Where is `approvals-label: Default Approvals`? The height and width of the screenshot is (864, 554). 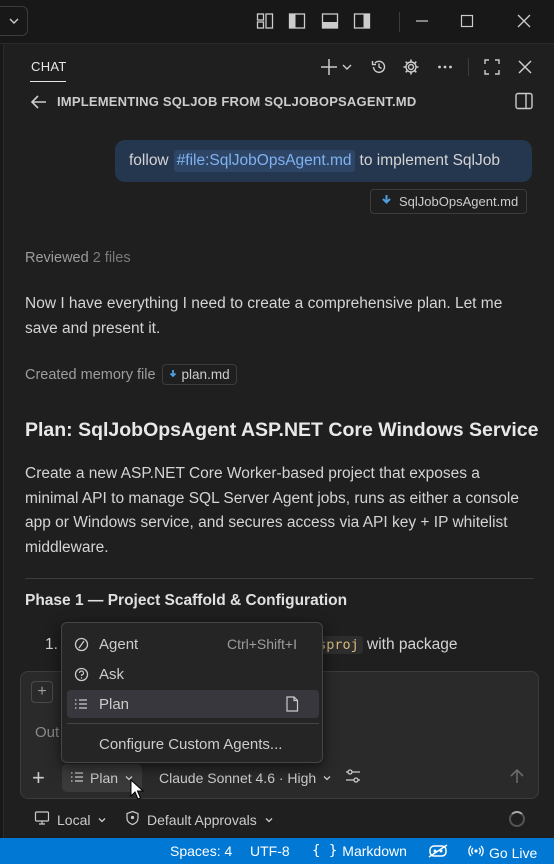 approvals-label: Default Approvals is located at coordinates (202, 819).